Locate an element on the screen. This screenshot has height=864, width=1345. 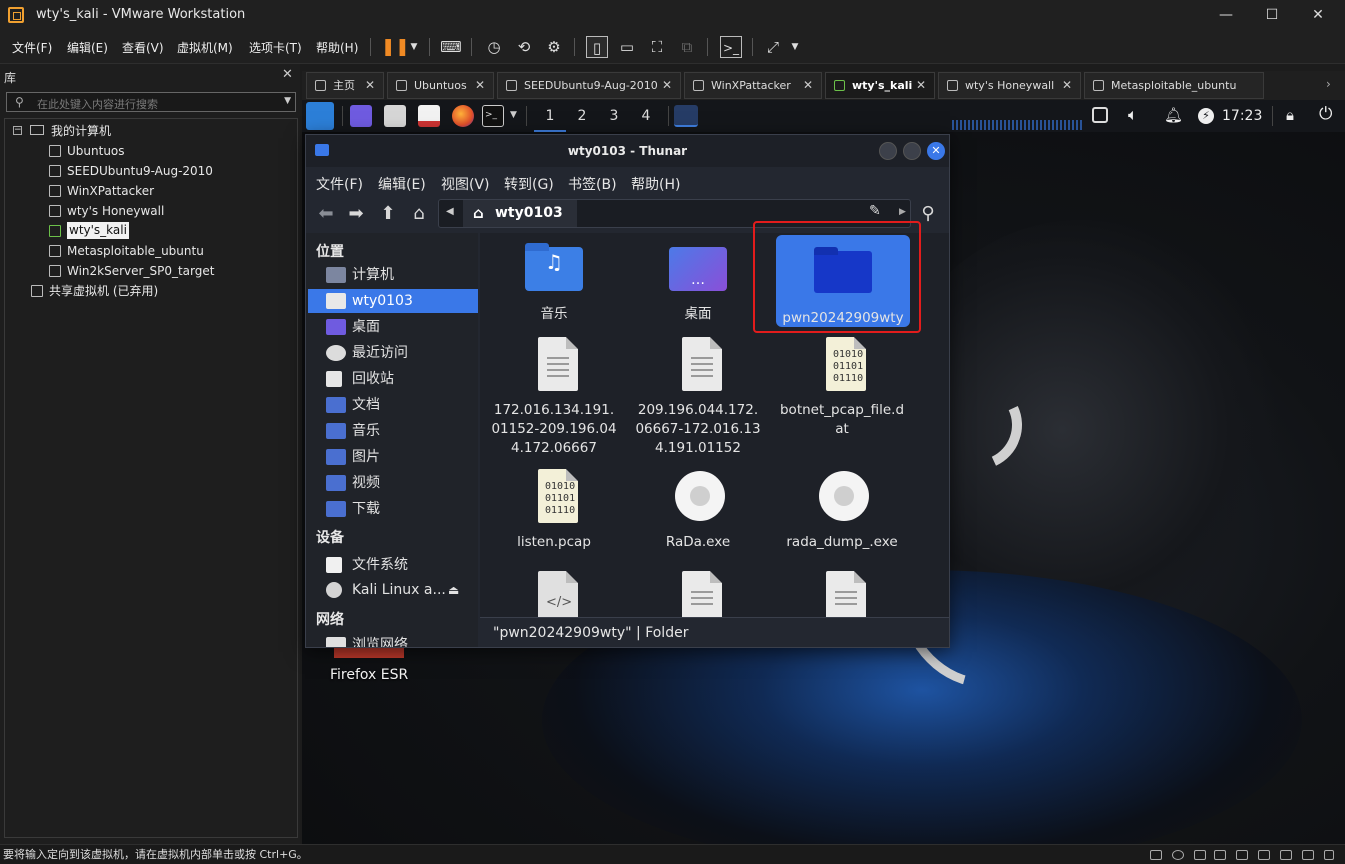
tree-vm-winxpattacker: WinXPattacker is located at coordinates (169, 191).